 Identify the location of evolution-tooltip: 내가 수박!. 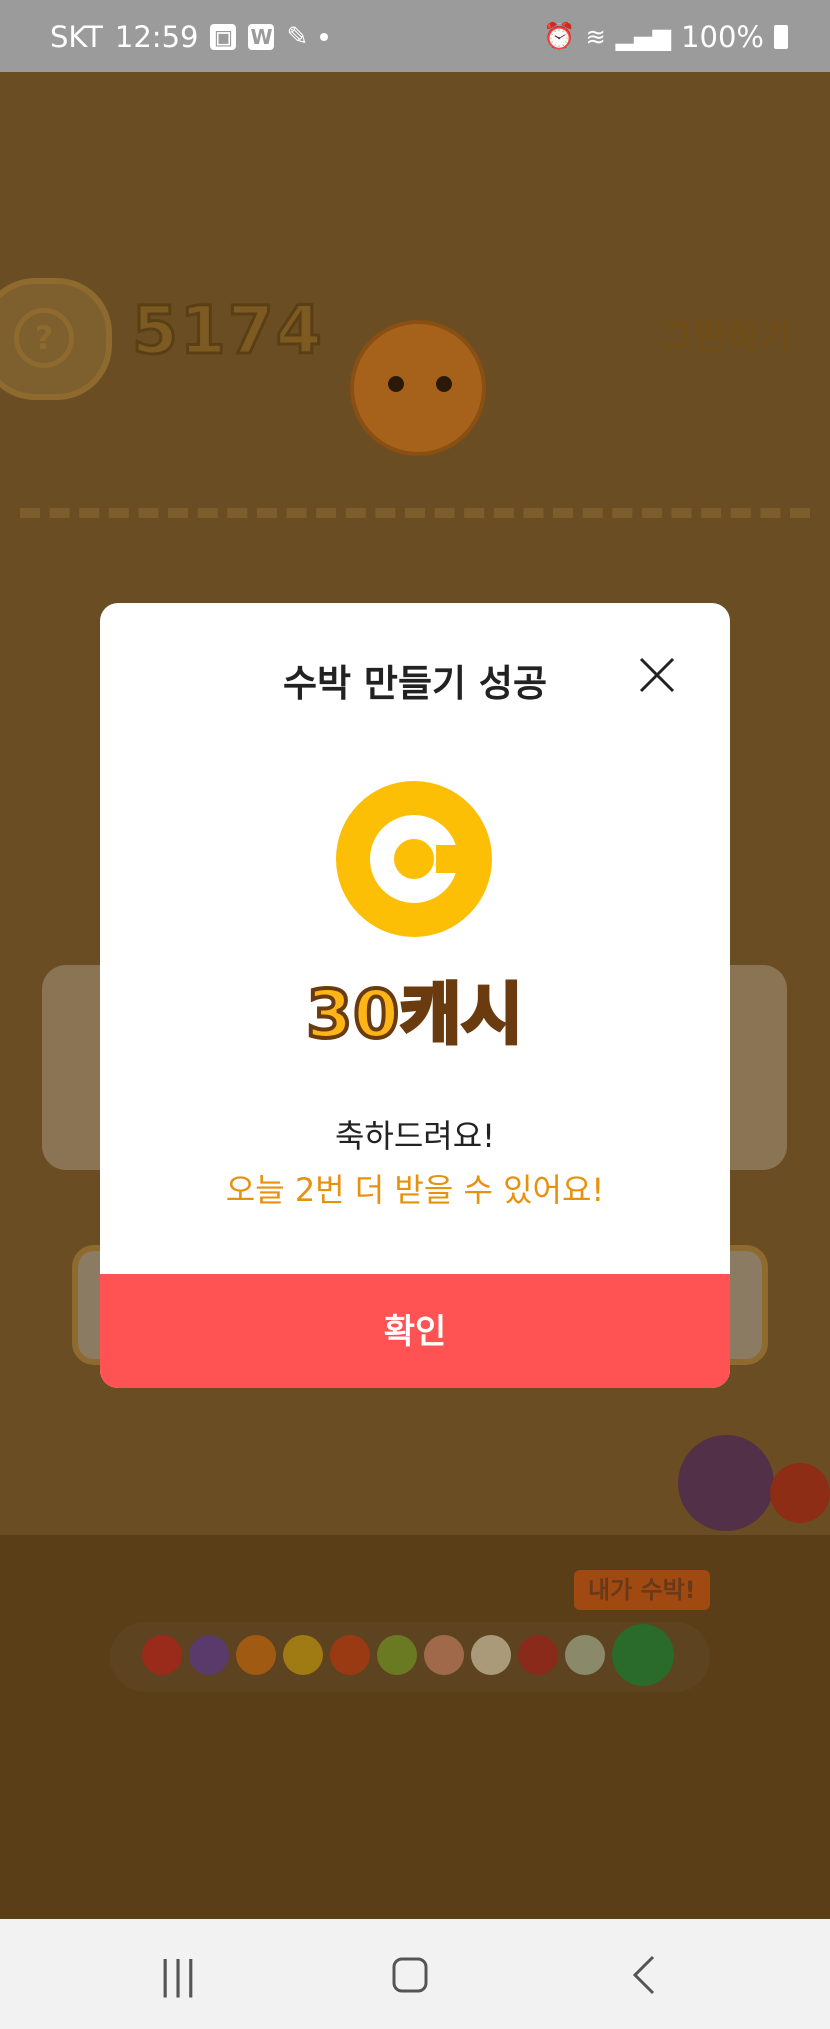
(642, 1590).